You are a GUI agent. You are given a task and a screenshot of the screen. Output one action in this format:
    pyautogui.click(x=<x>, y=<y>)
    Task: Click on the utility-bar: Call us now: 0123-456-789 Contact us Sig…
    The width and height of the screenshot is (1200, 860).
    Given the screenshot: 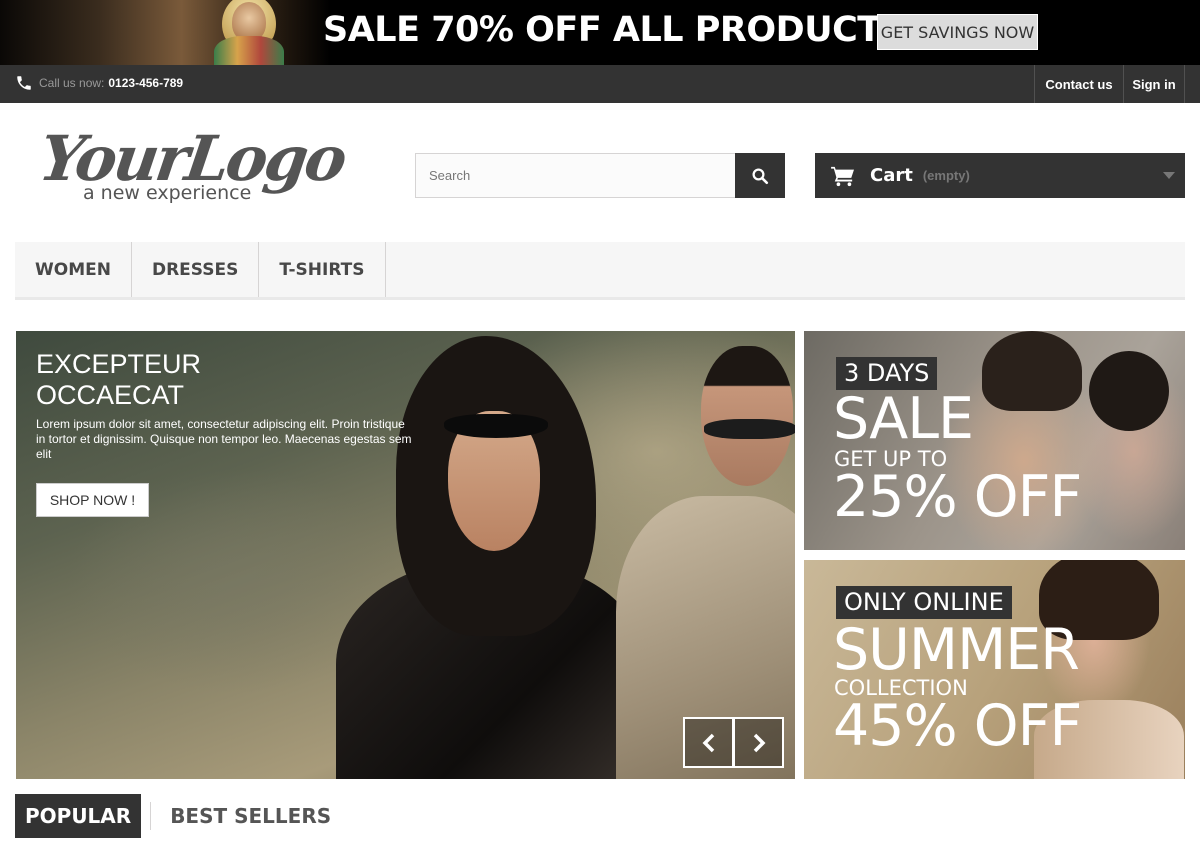 What is the action you would take?
    pyautogui.click(x=600, y=84)
    